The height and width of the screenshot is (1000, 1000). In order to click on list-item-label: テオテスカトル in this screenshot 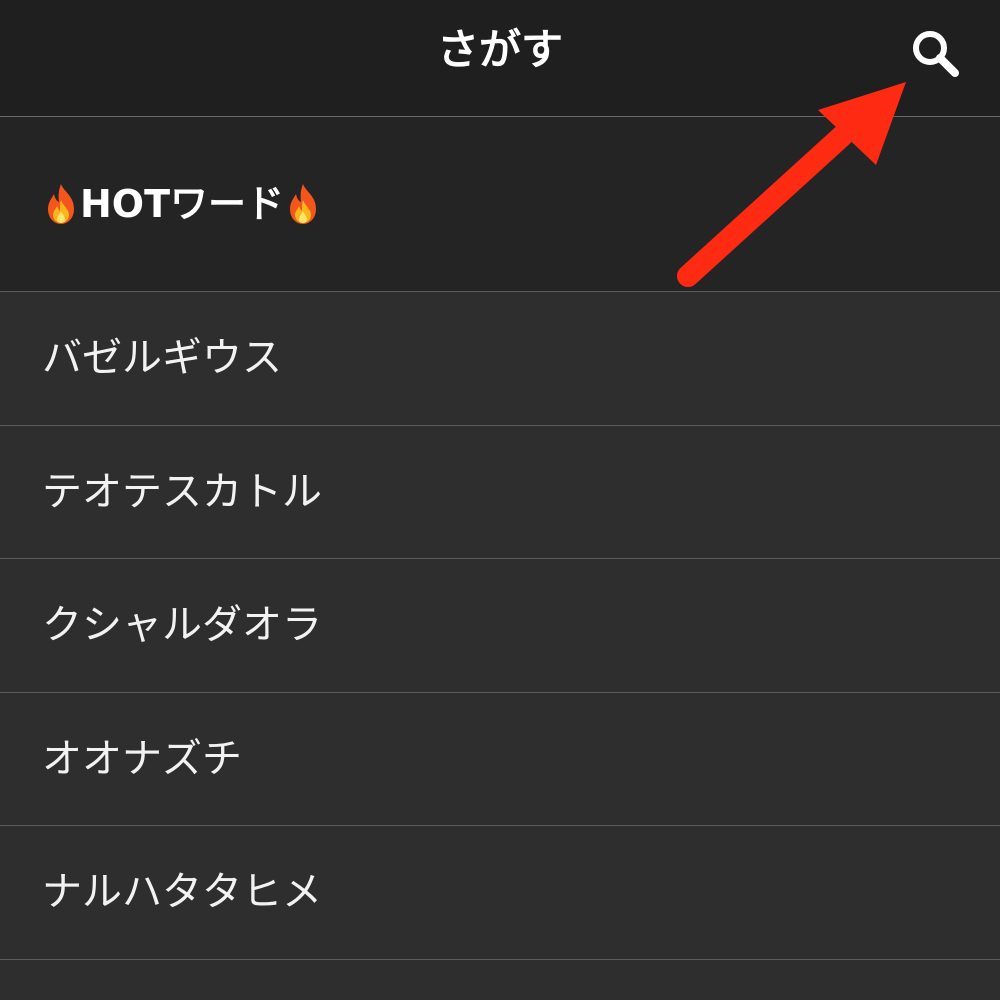, I will do `click(182, 491)`.